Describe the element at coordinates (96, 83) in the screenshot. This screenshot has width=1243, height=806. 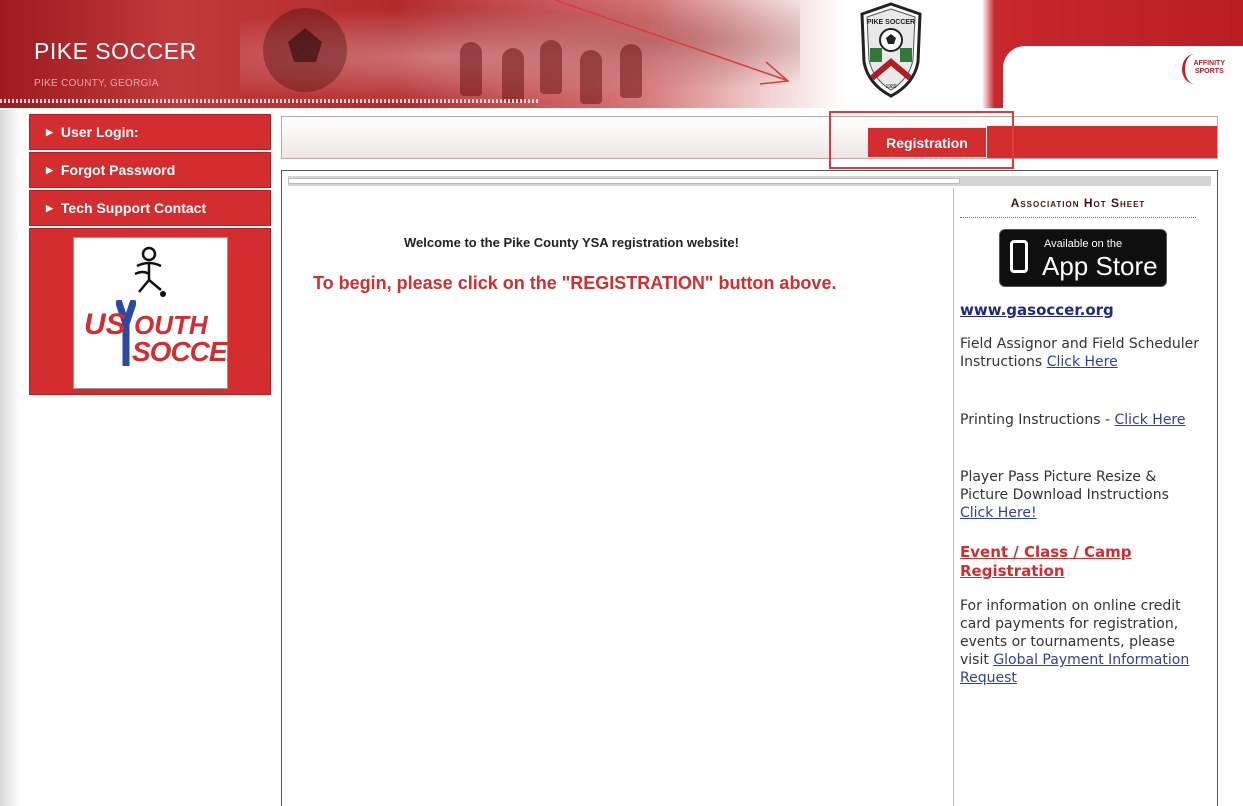
I see `site-subtitle: PIKE COUNTY, GEORGIA` at that location.